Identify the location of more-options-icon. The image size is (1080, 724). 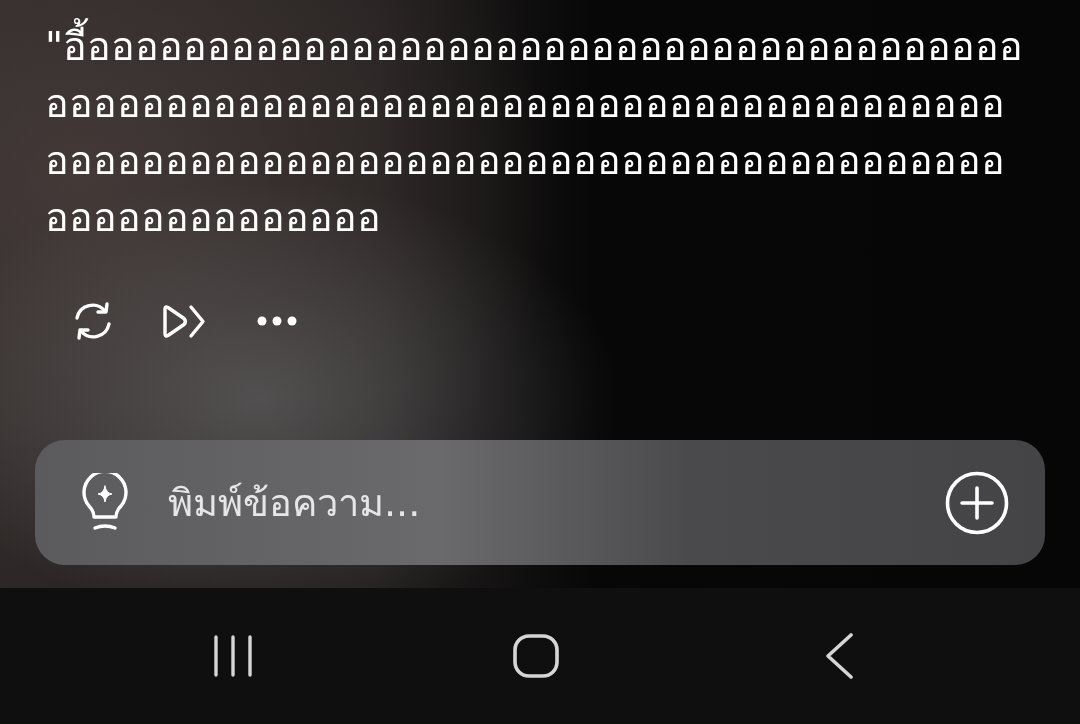
(277, 321).